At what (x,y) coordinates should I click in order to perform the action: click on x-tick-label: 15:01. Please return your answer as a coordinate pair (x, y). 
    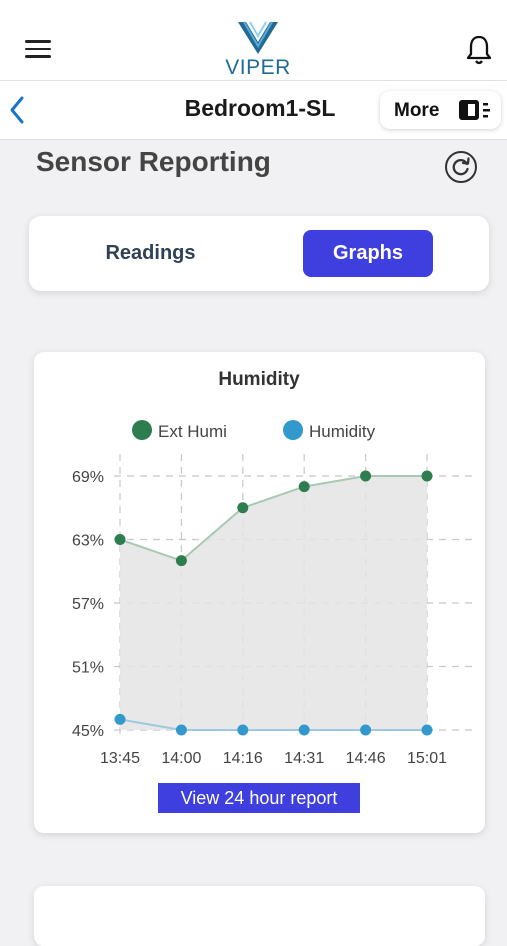
    Looking at the image, I should click on (427, 758).